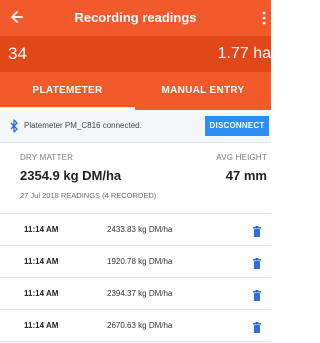  Describe the element at coordinates (140, 229) in the screenshot. I see `reading-value: 2433.83 kg DM/ha` at that location.